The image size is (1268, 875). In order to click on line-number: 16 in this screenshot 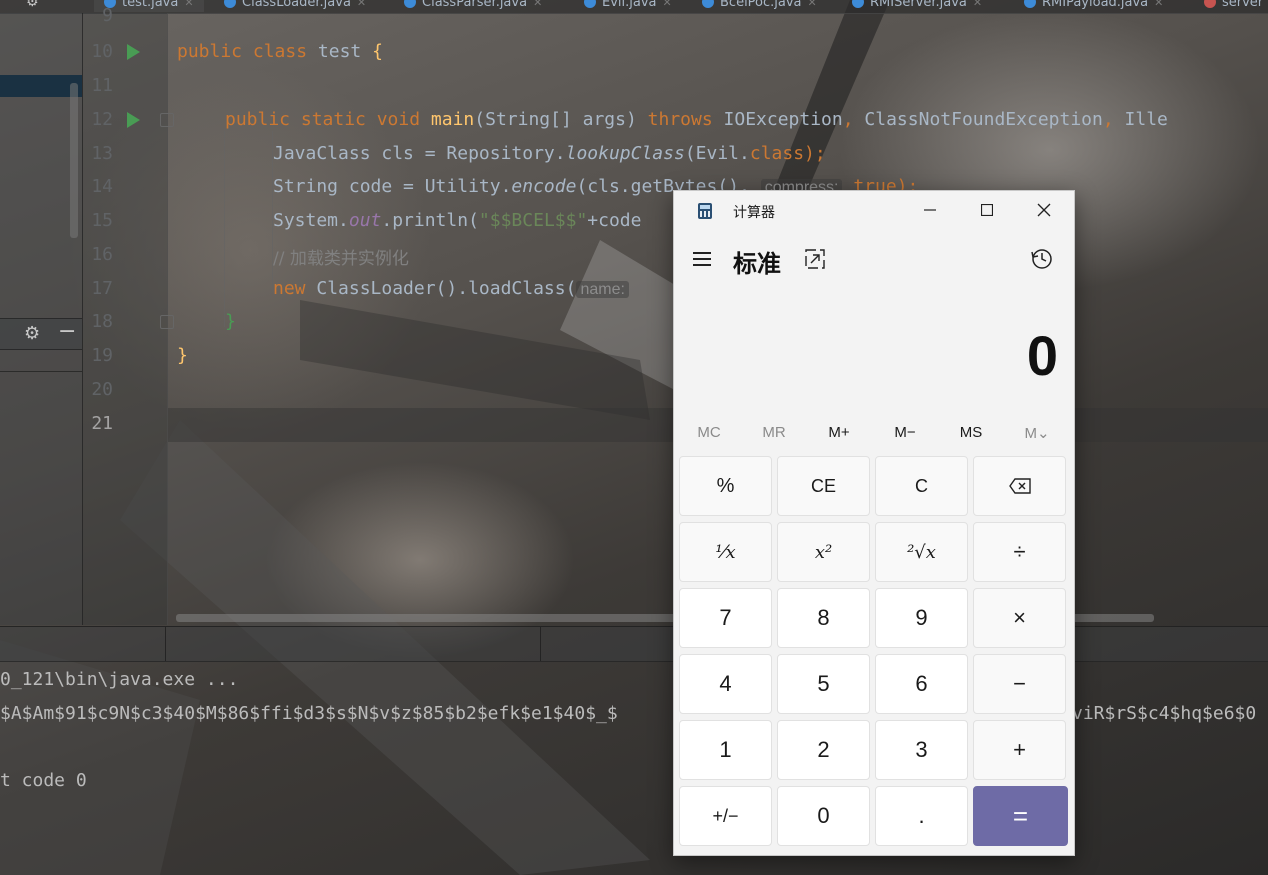, I will do `click(102, 254)`.